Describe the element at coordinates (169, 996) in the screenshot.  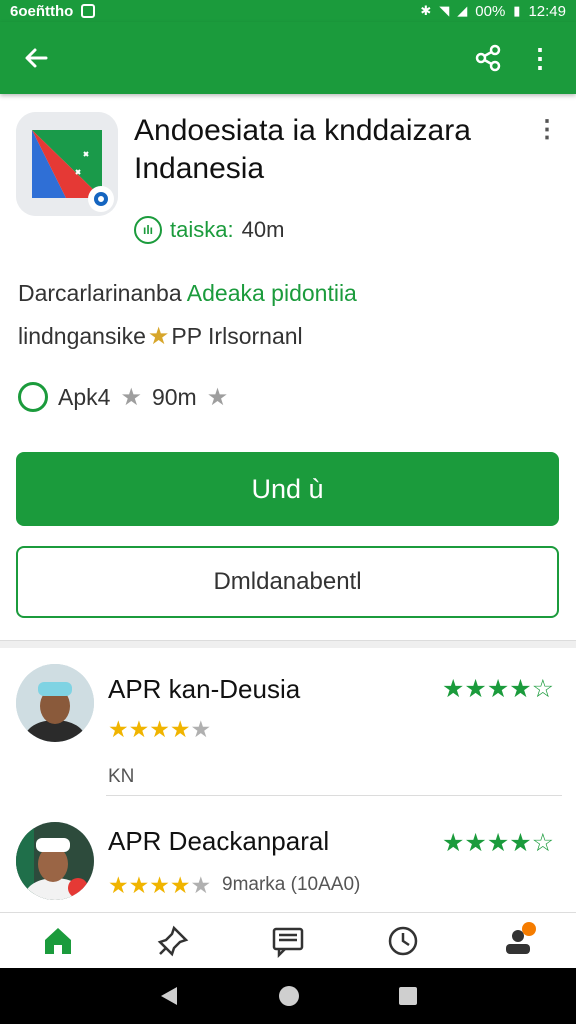
I see `nav-back-icon` at that location.